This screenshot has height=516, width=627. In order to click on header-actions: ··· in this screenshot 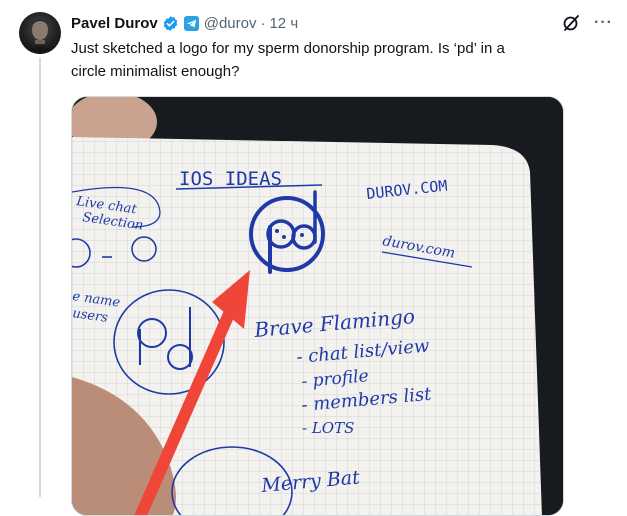, I will do `click(587, 23)`.